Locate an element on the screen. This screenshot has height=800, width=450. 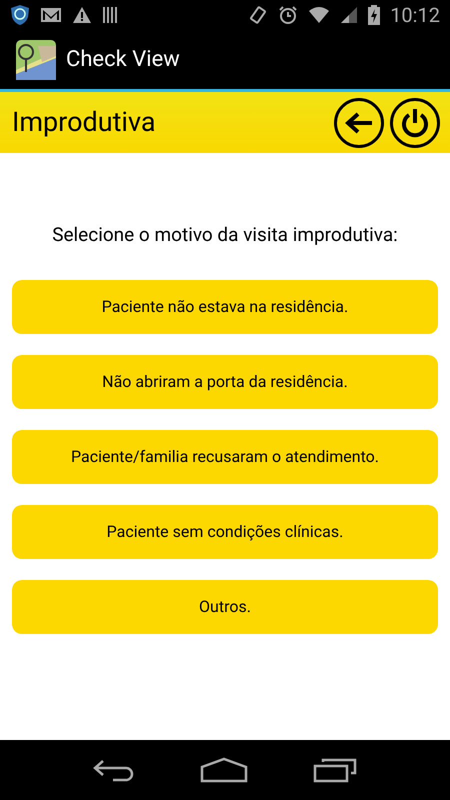
power-button is located at coordinates (415, 123).